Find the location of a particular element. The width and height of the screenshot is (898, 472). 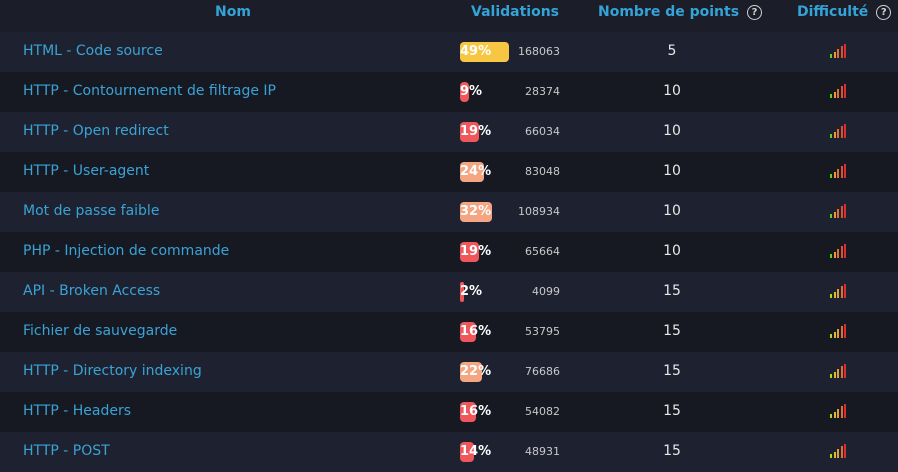

validation-percent: 19% is located at coordinates (476, 131).